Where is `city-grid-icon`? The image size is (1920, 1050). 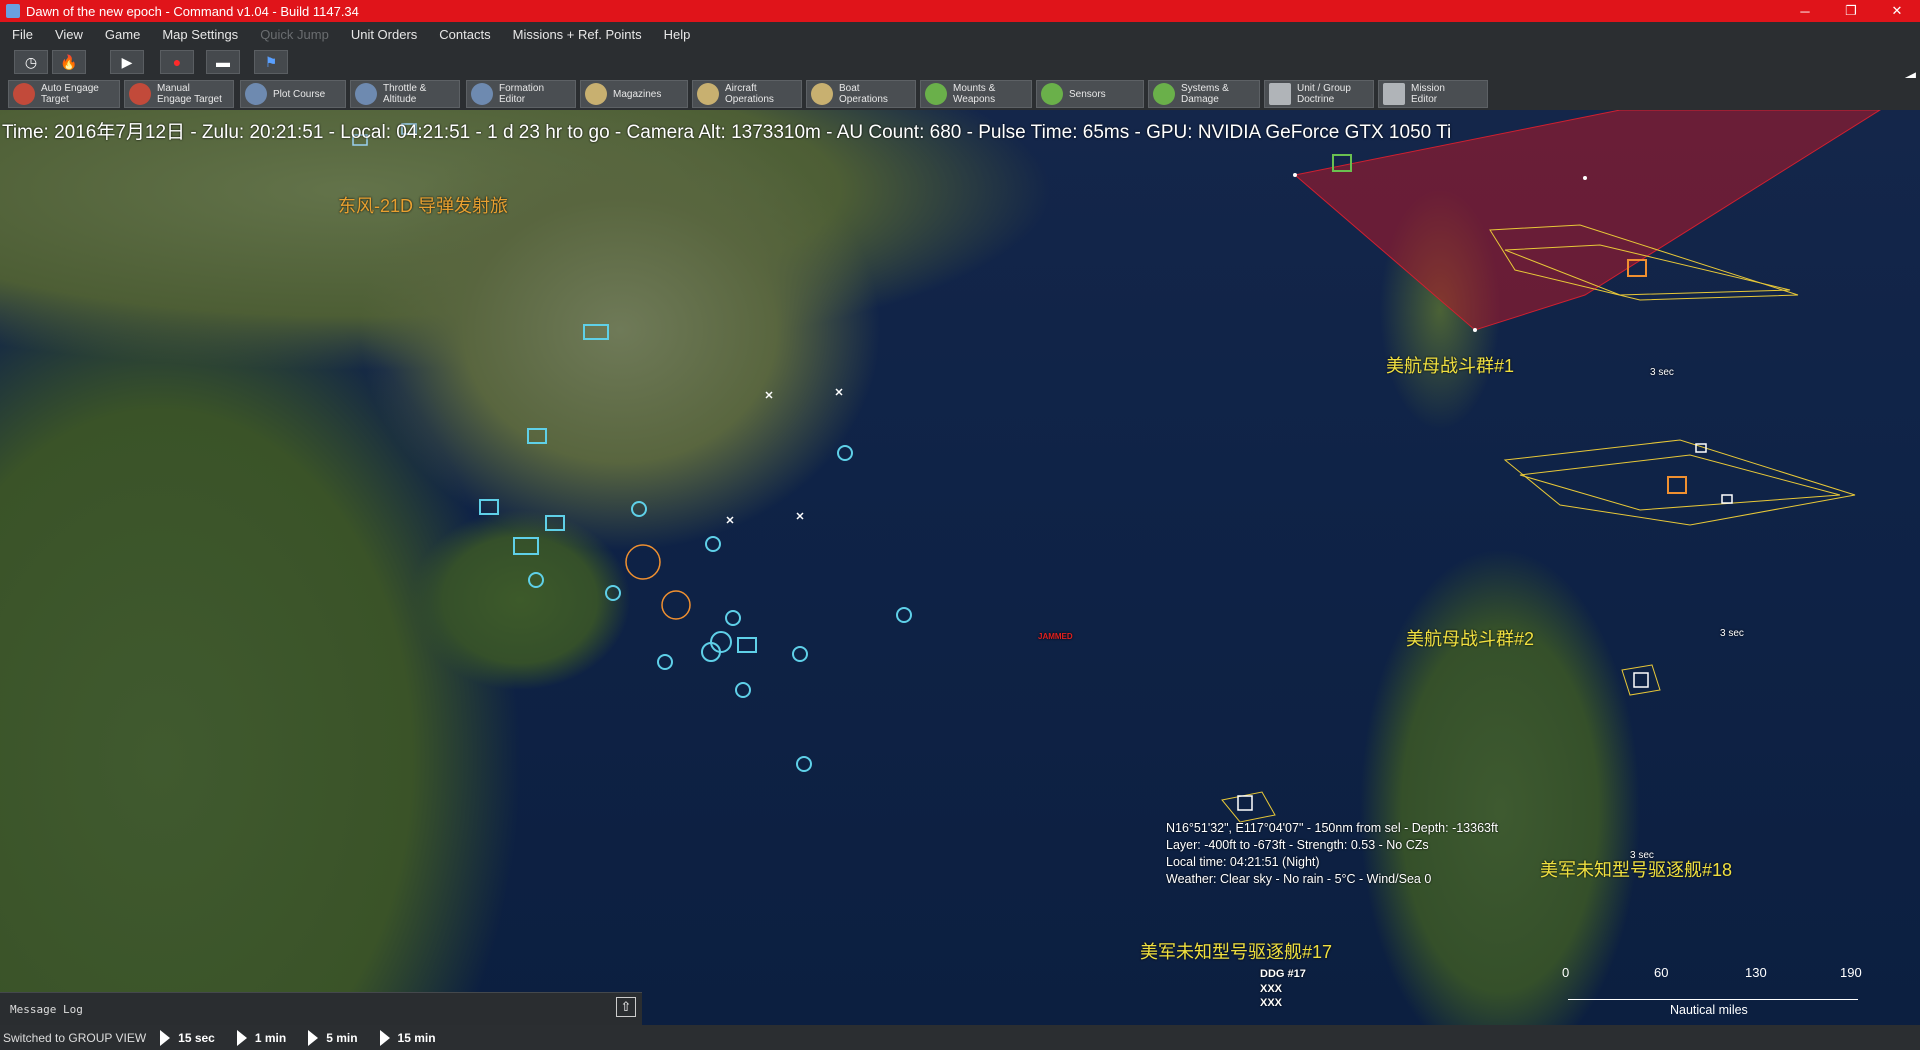 city-grid-icon is located at coordinates (526, 546).